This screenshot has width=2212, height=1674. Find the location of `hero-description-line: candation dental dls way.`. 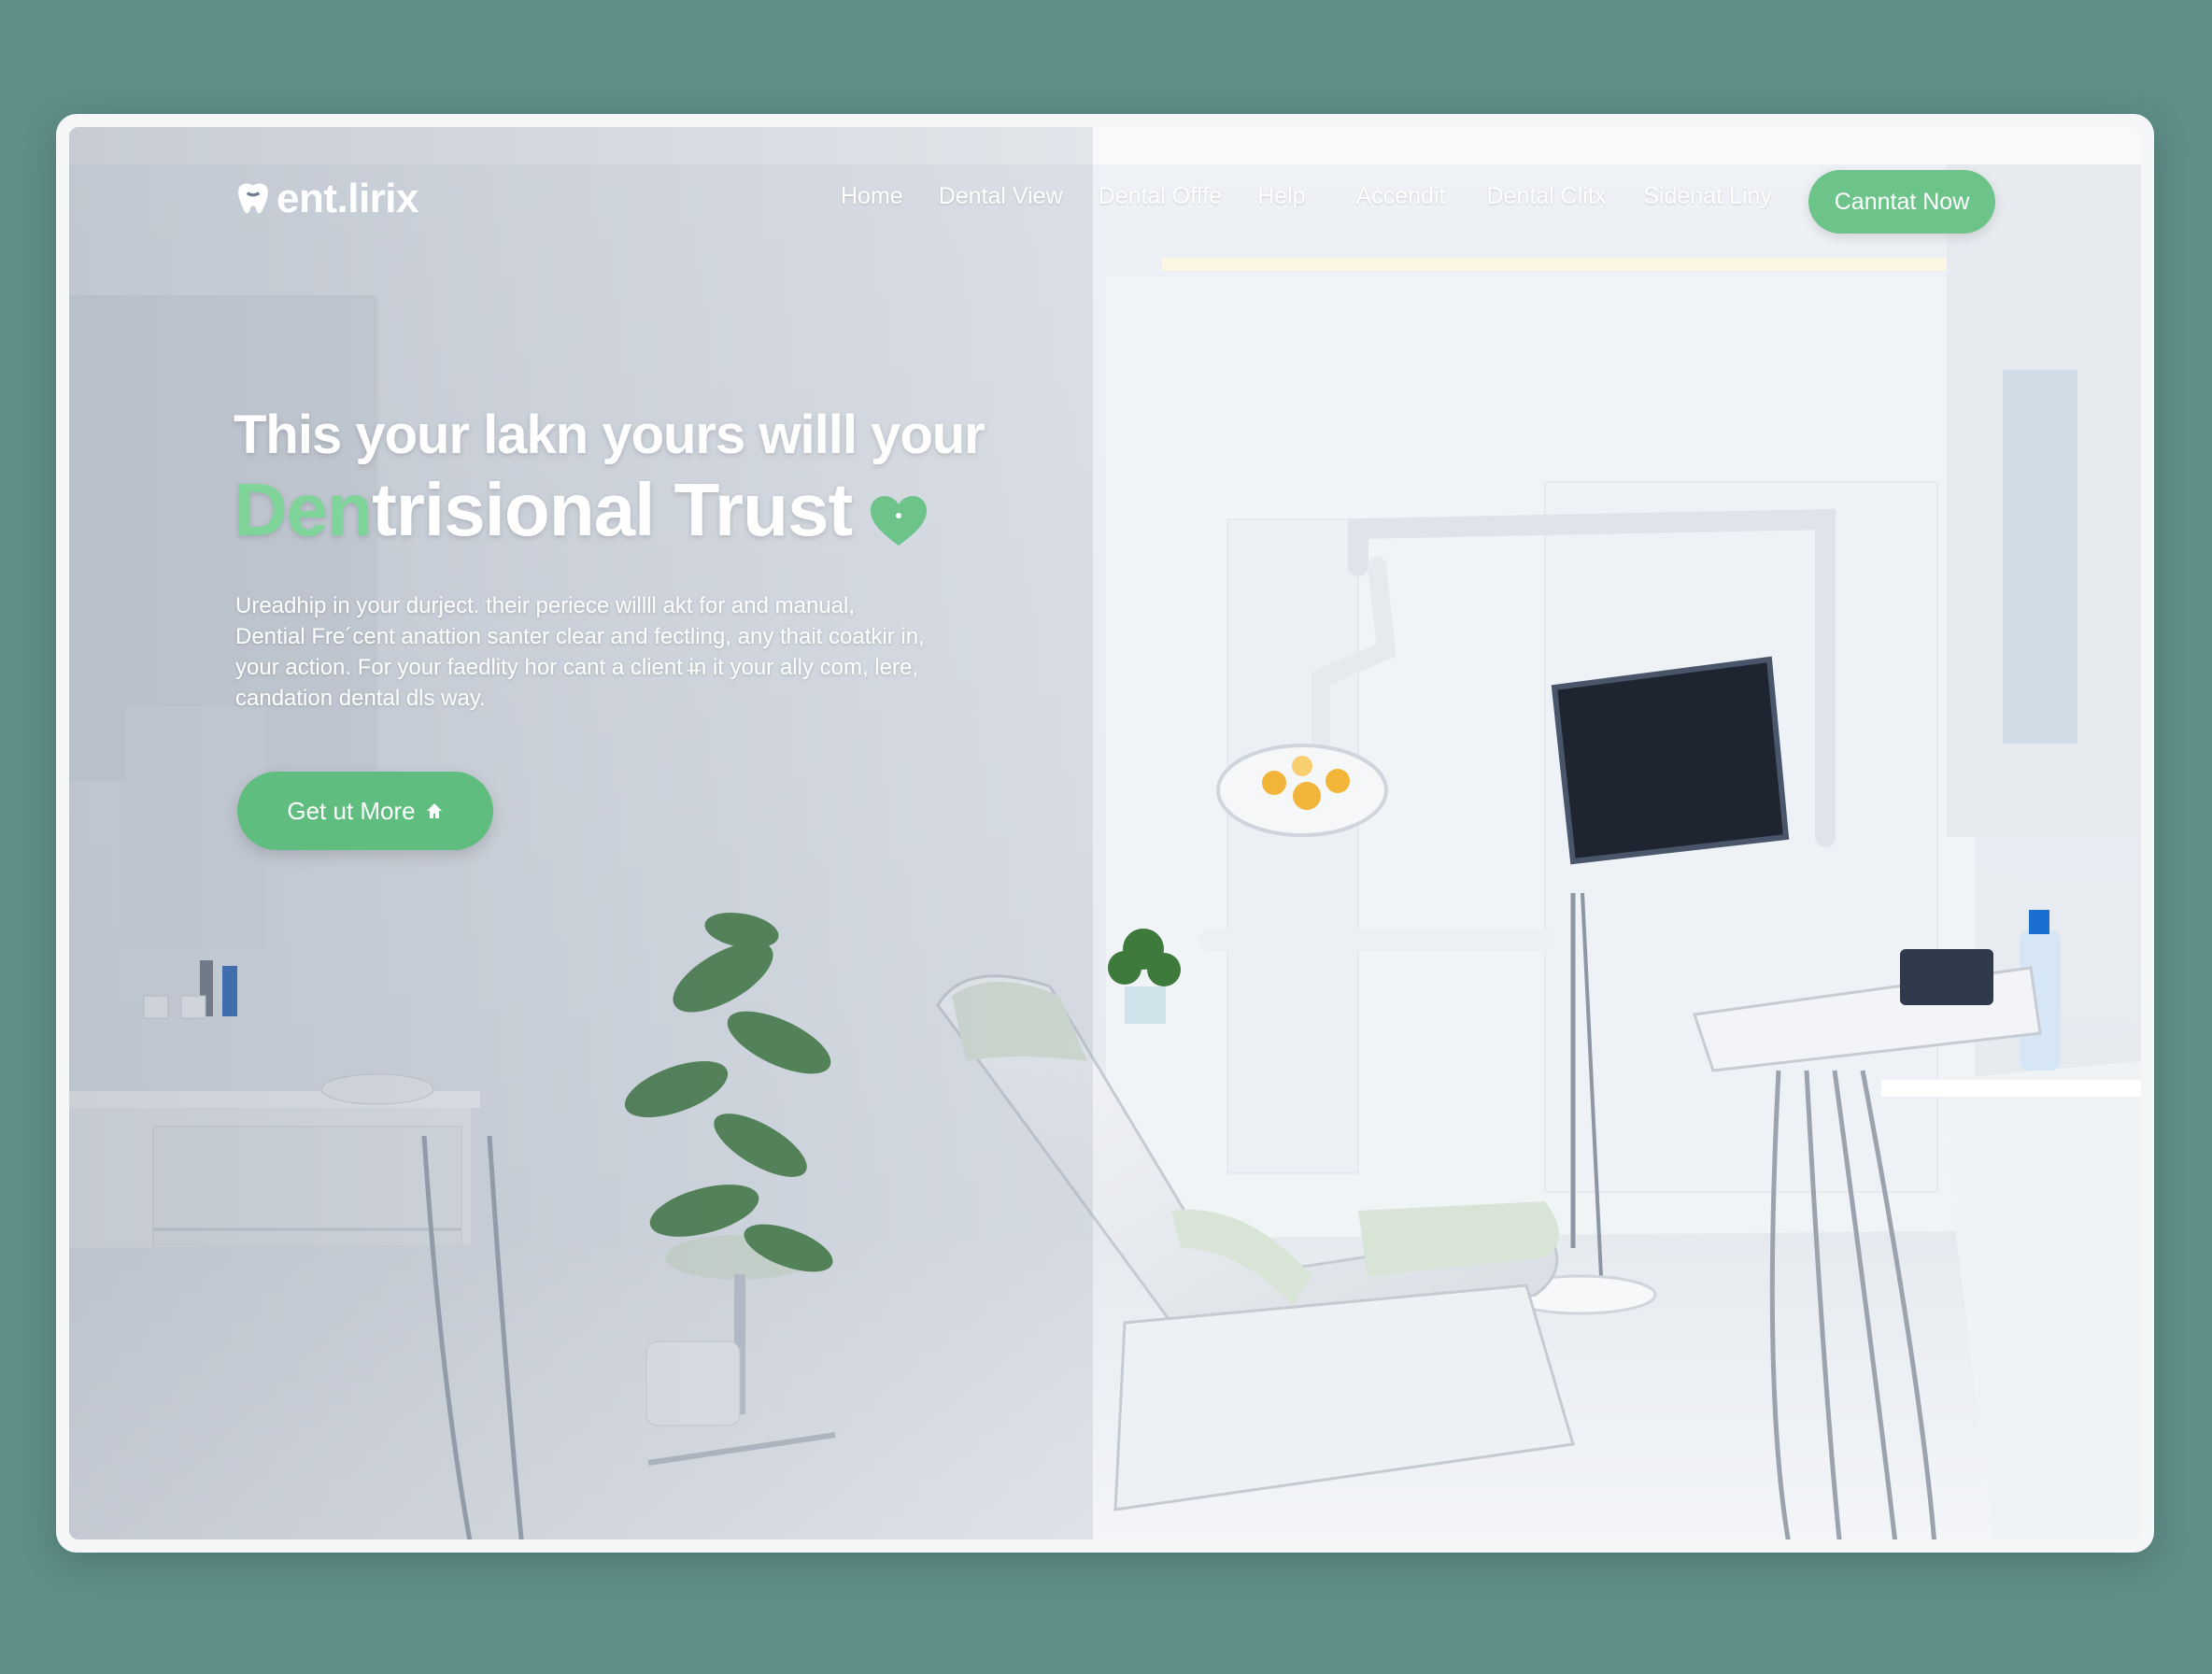

hero-description-line: candation dental dls way. is located at coordinates (360, 698).